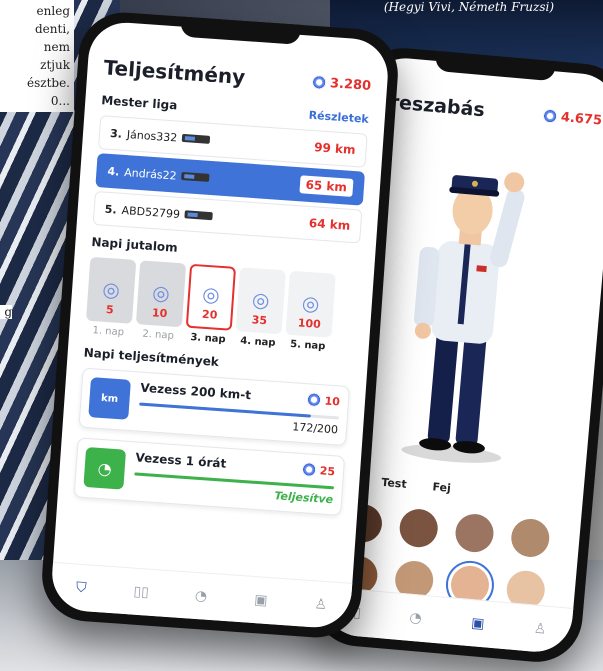 This screenshot has height=671, width=603. I want to click on reward-day: ◎ 20 3. nap, so click(211, 304).